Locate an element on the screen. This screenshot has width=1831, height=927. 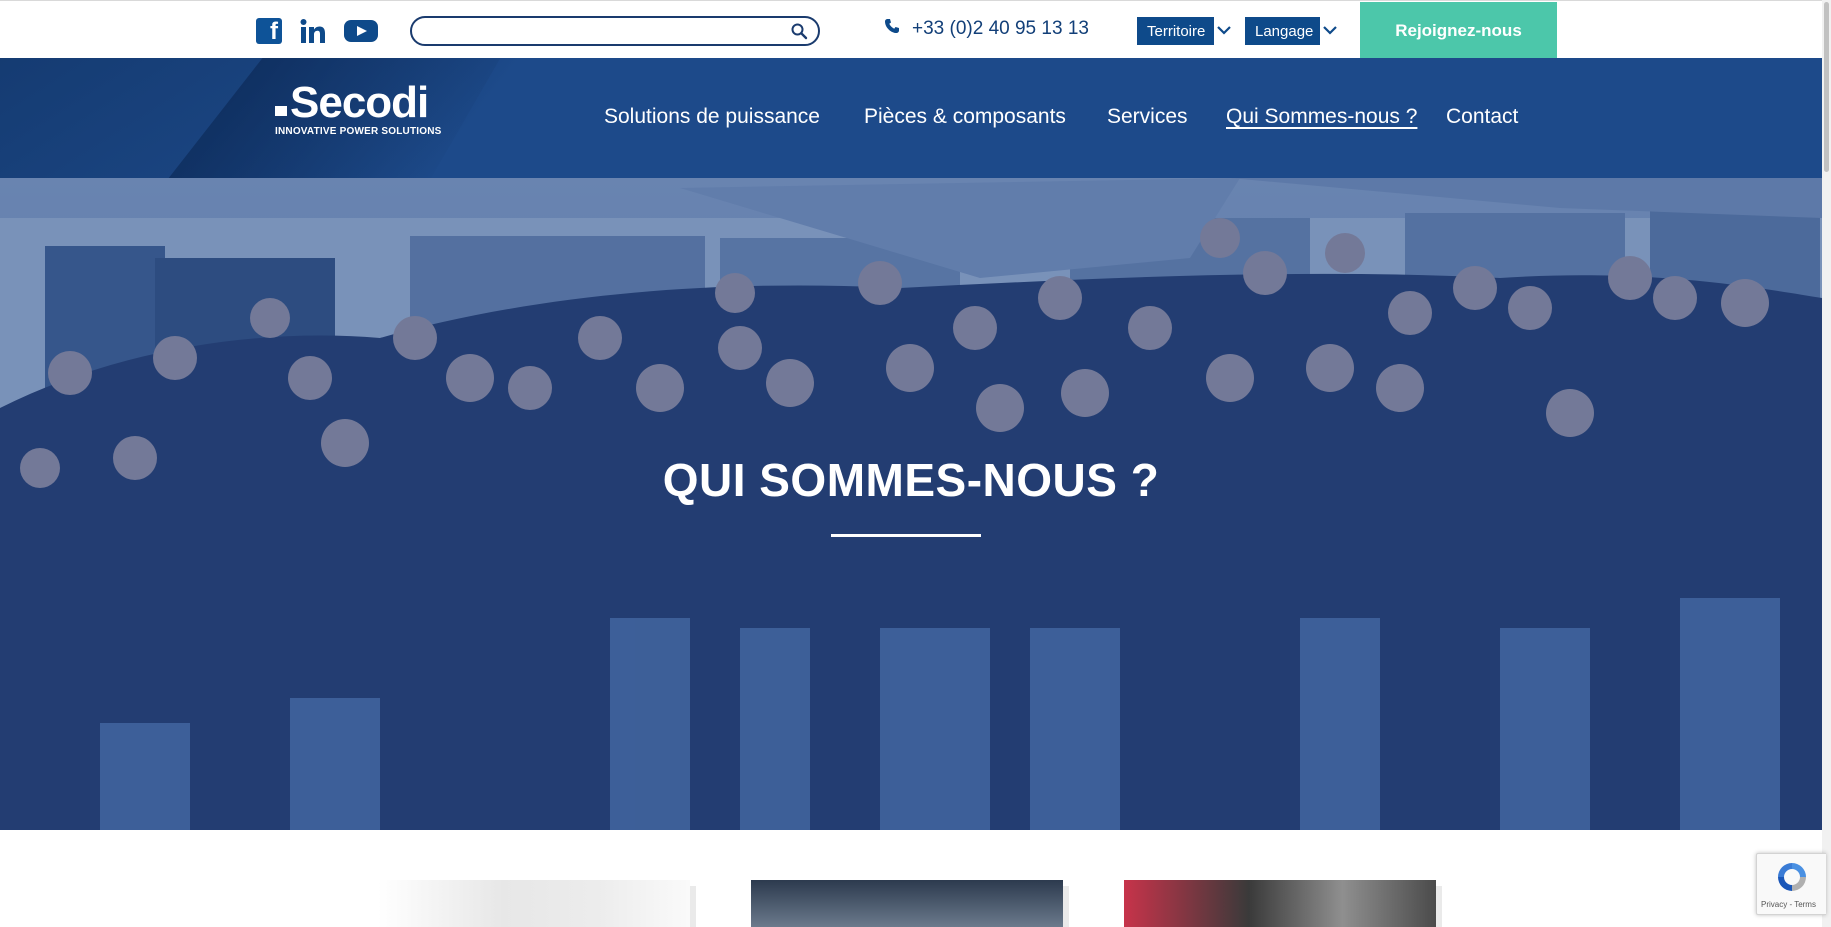
recaptcha-links: Privacy - Terms is located at coordinates (1788, 904).